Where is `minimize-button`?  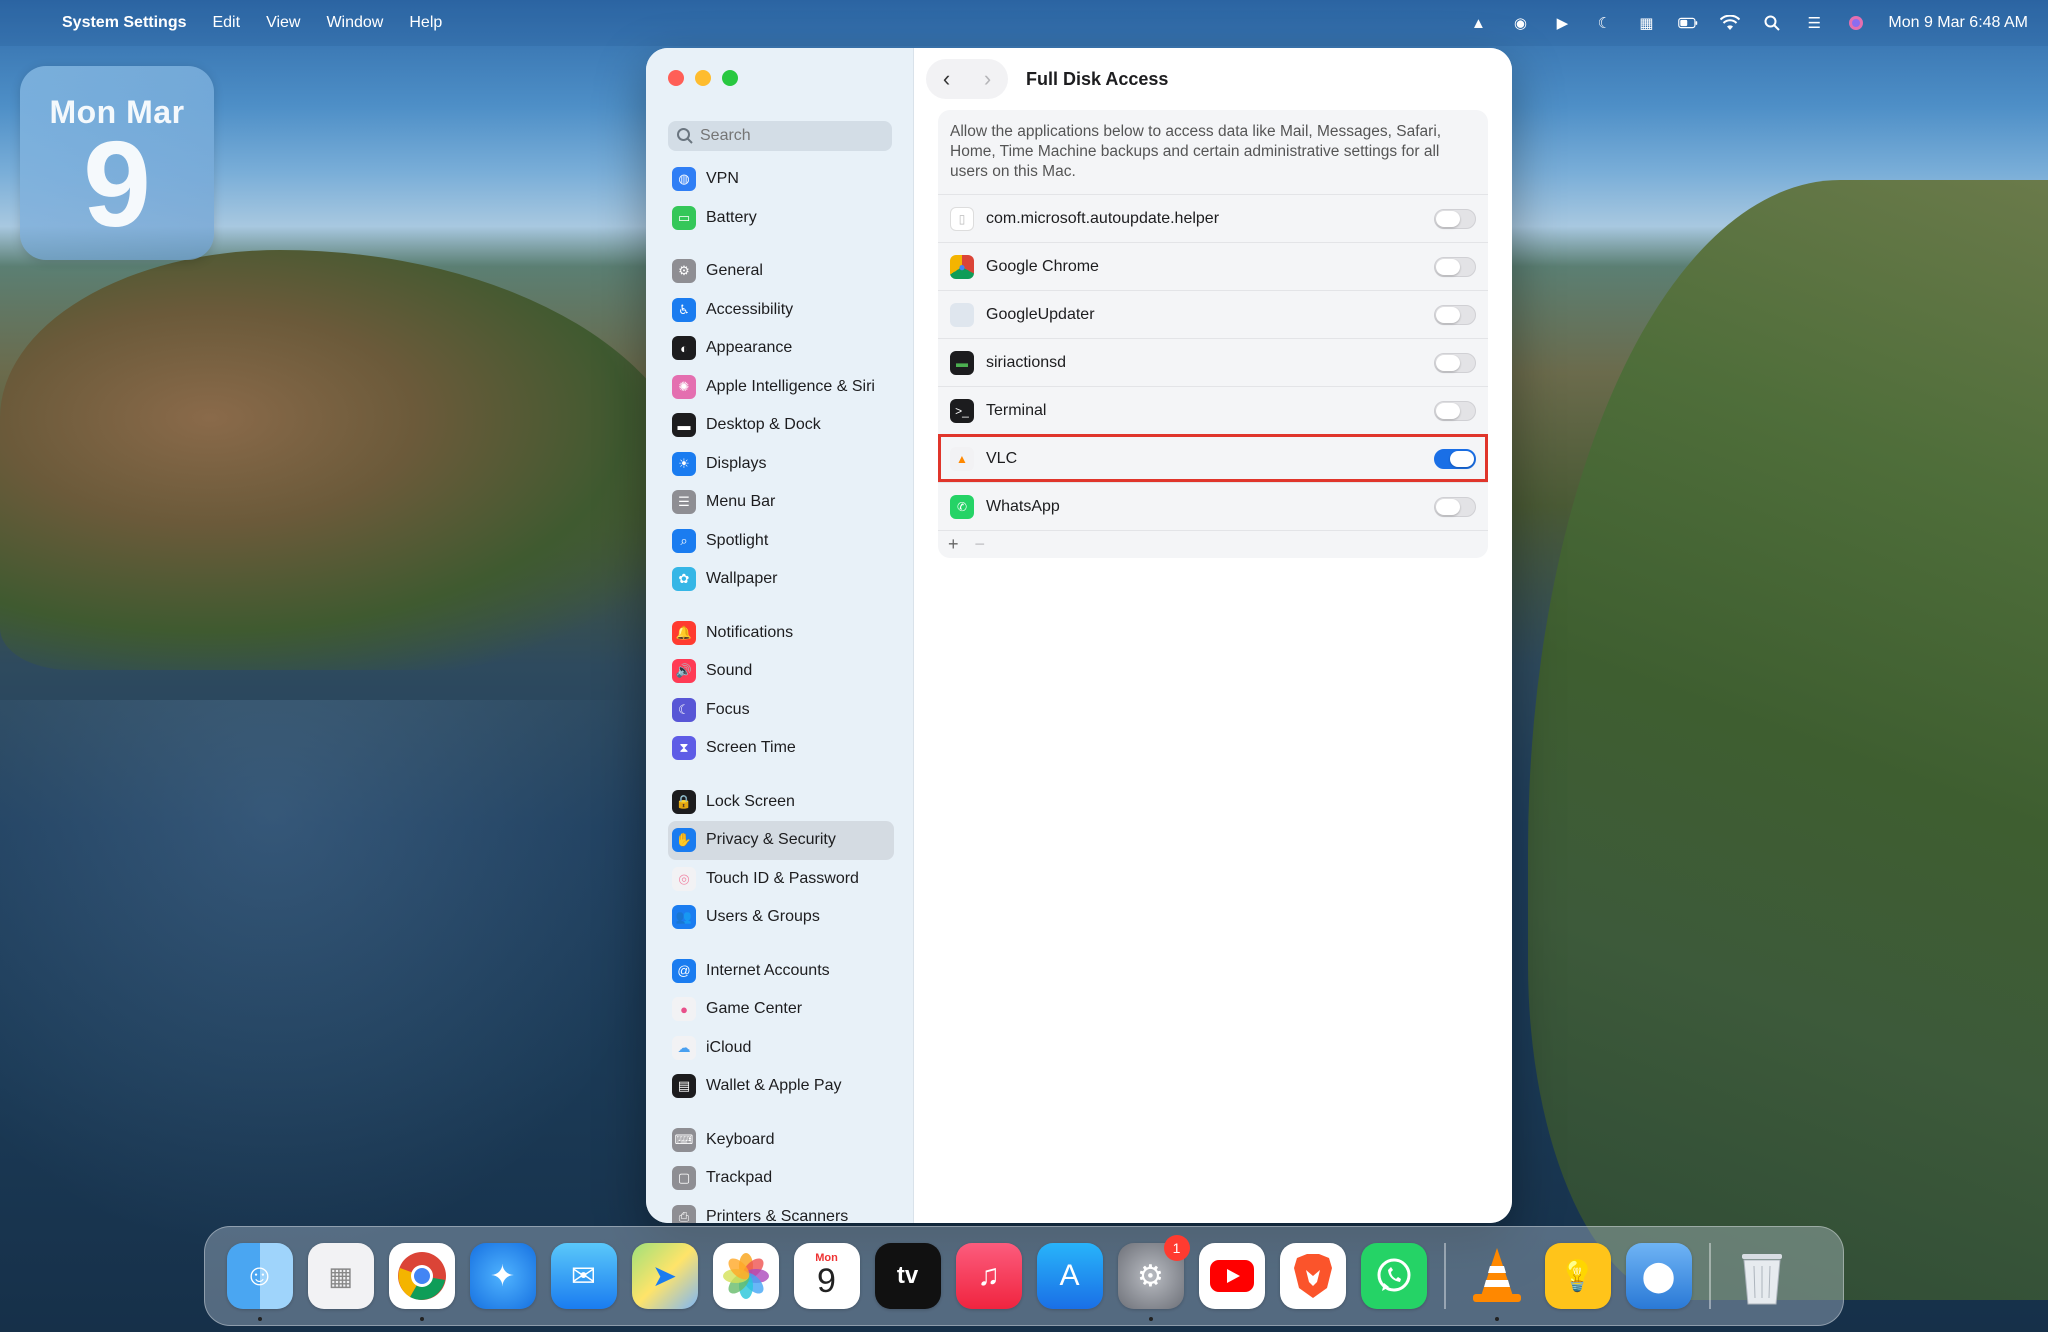 minimize-button is located at coordinates (703, 78).